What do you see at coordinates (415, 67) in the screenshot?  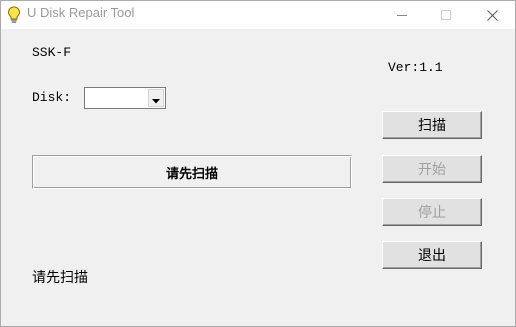 I see `version-label: Ver:1.1` at bounding box center [415, 67].